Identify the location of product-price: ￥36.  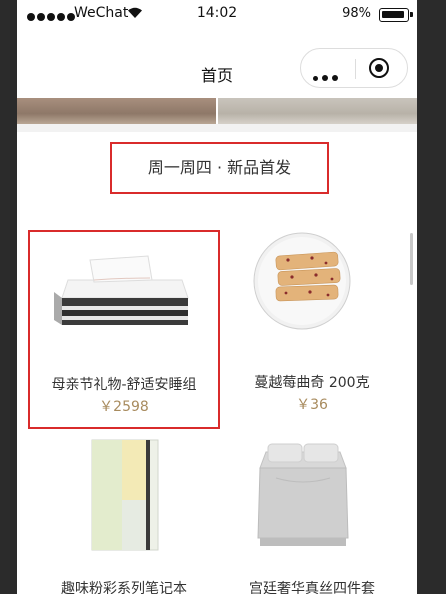
(312, 405).